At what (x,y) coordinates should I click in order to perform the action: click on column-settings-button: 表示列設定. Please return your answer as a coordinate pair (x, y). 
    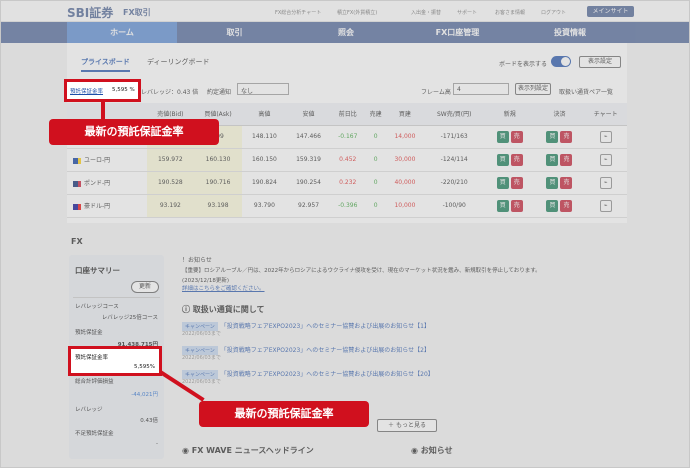
    Looking at the image, I should click on (533, 89).